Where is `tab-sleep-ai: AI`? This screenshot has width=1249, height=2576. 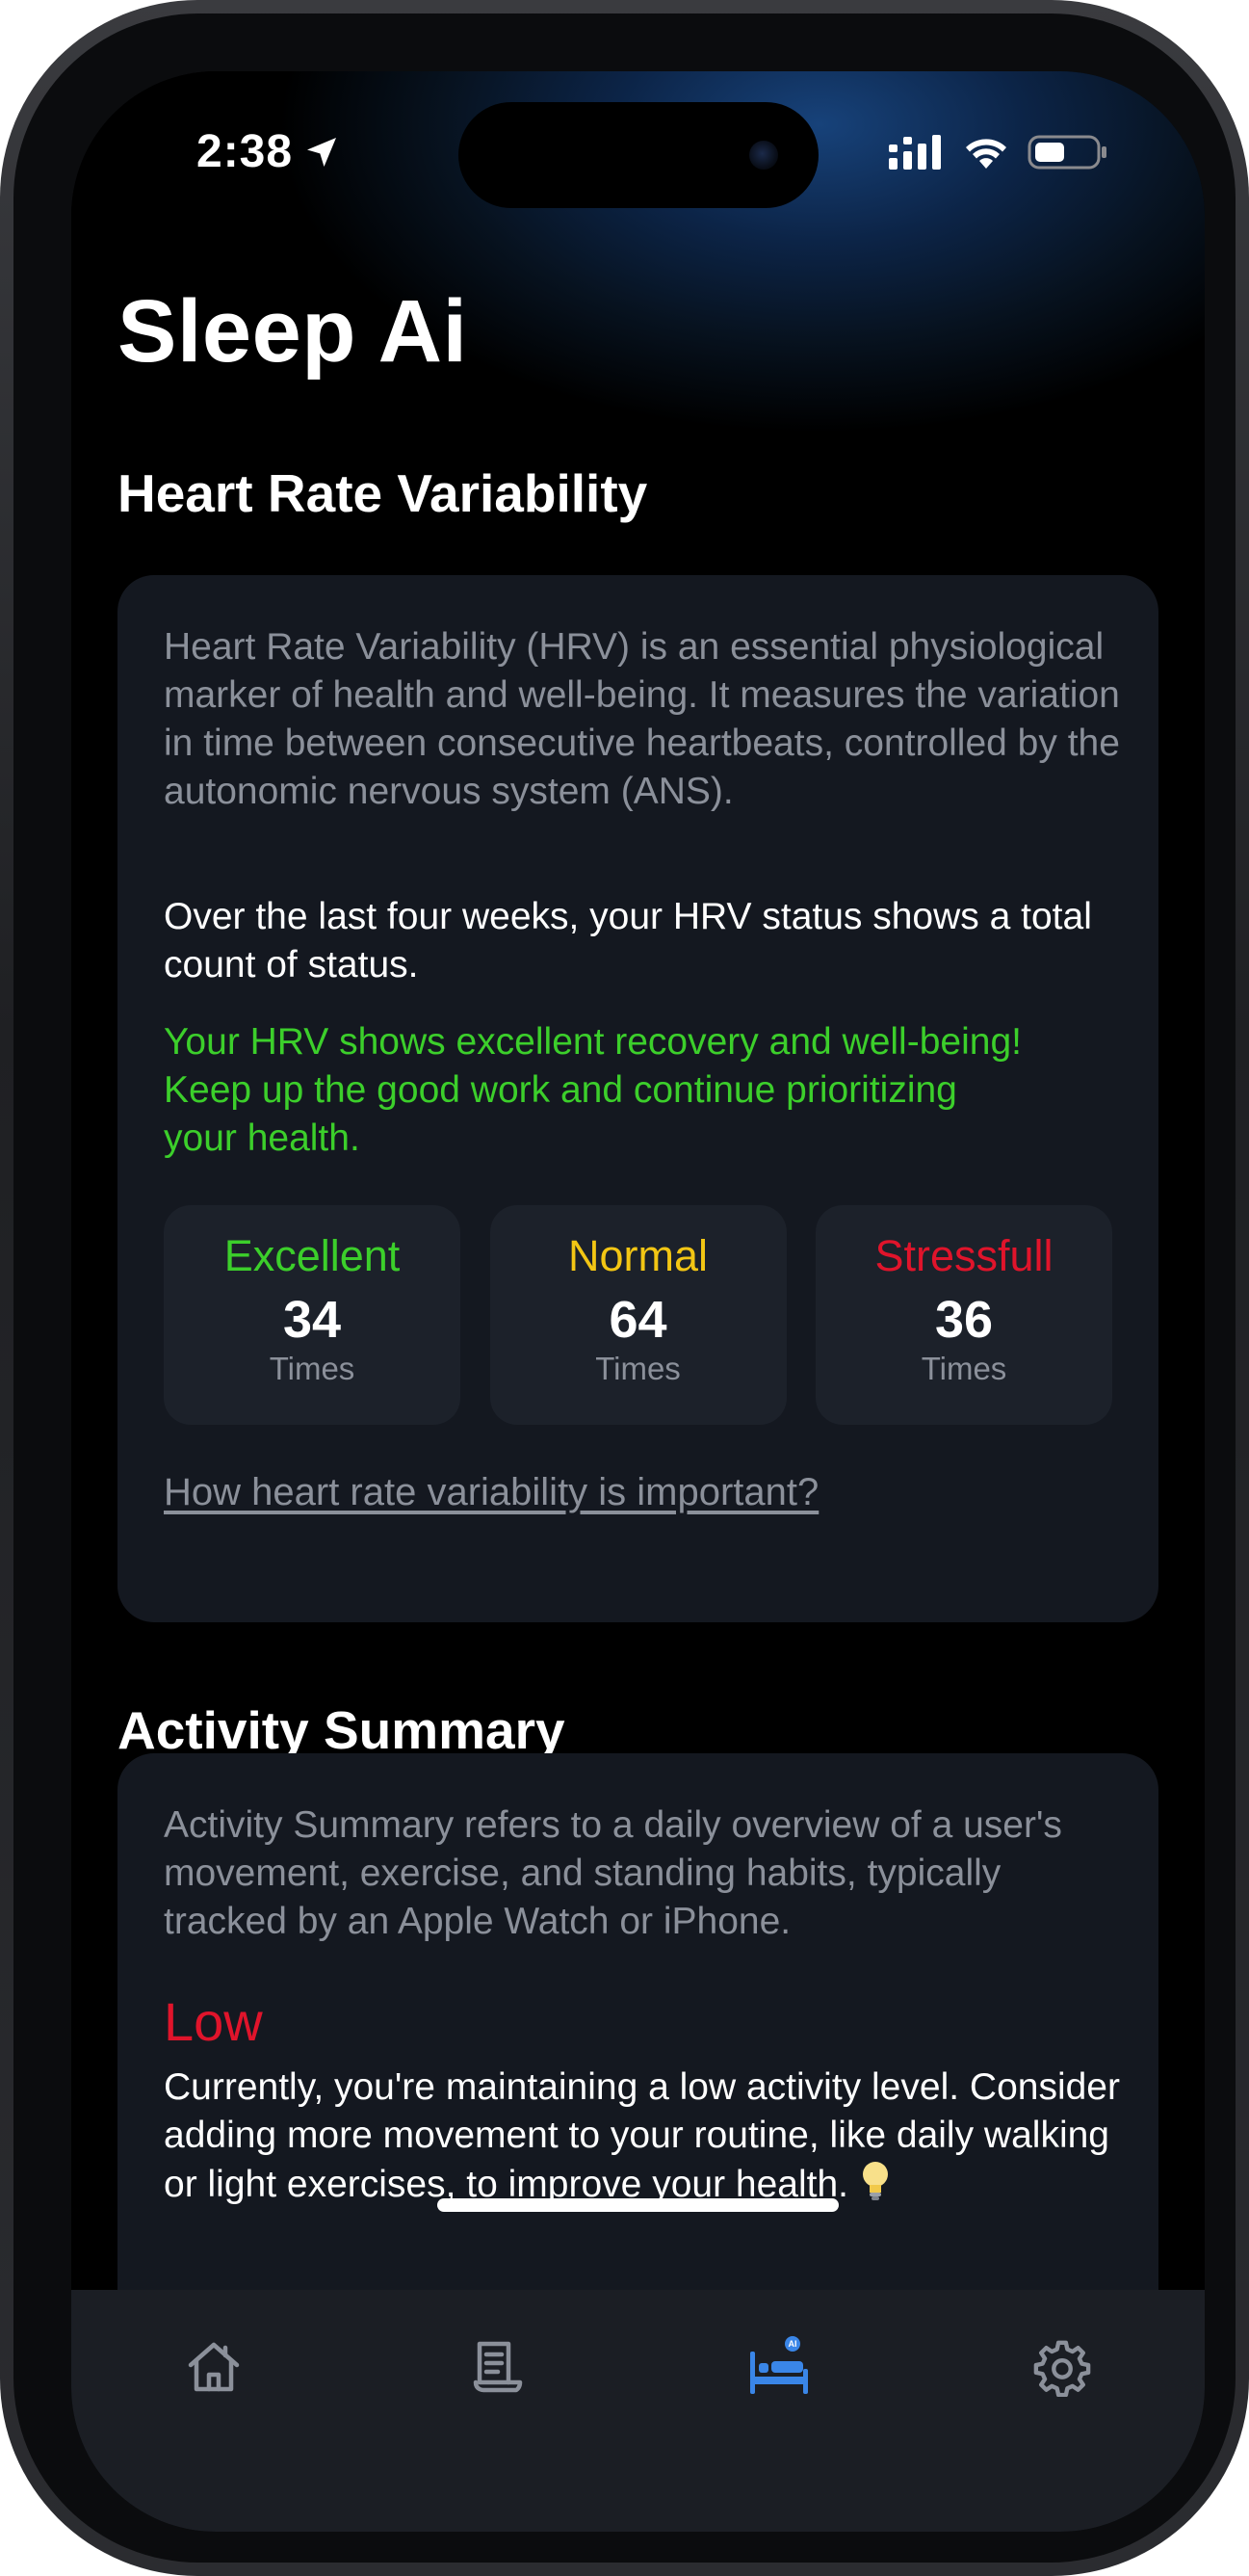 tab-sleep-ai: AI is located at coordinates (779, 2366).